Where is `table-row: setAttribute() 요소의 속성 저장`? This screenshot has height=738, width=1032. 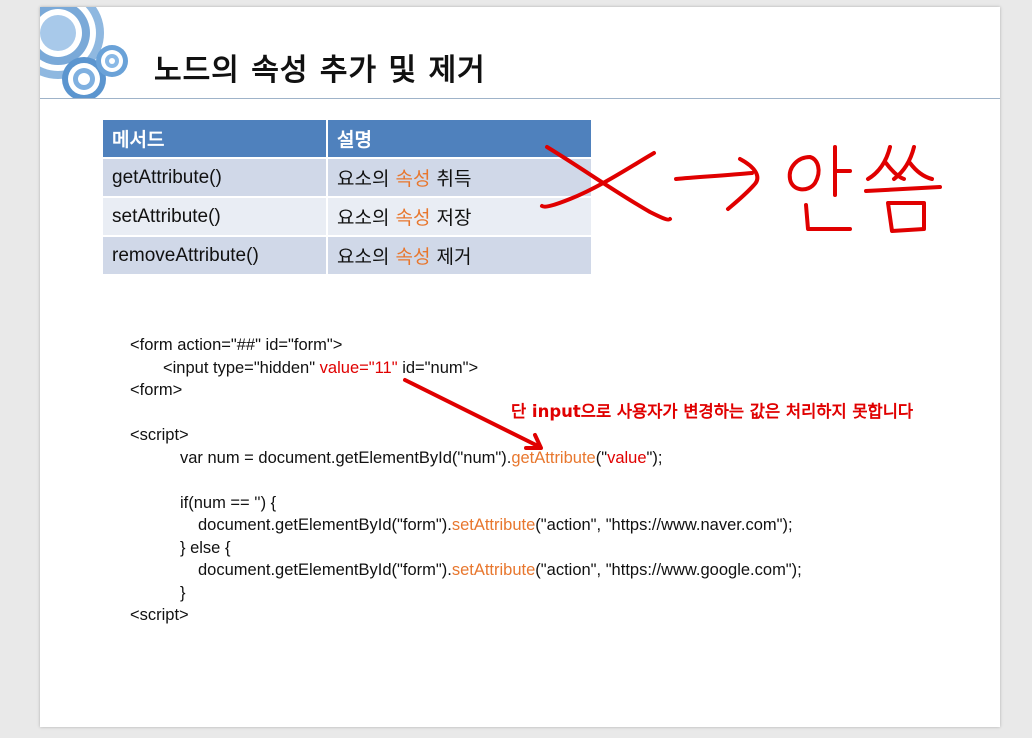 table-row: setAttribute() 요소의 속성 저장 is located at coordinates (348, 216).